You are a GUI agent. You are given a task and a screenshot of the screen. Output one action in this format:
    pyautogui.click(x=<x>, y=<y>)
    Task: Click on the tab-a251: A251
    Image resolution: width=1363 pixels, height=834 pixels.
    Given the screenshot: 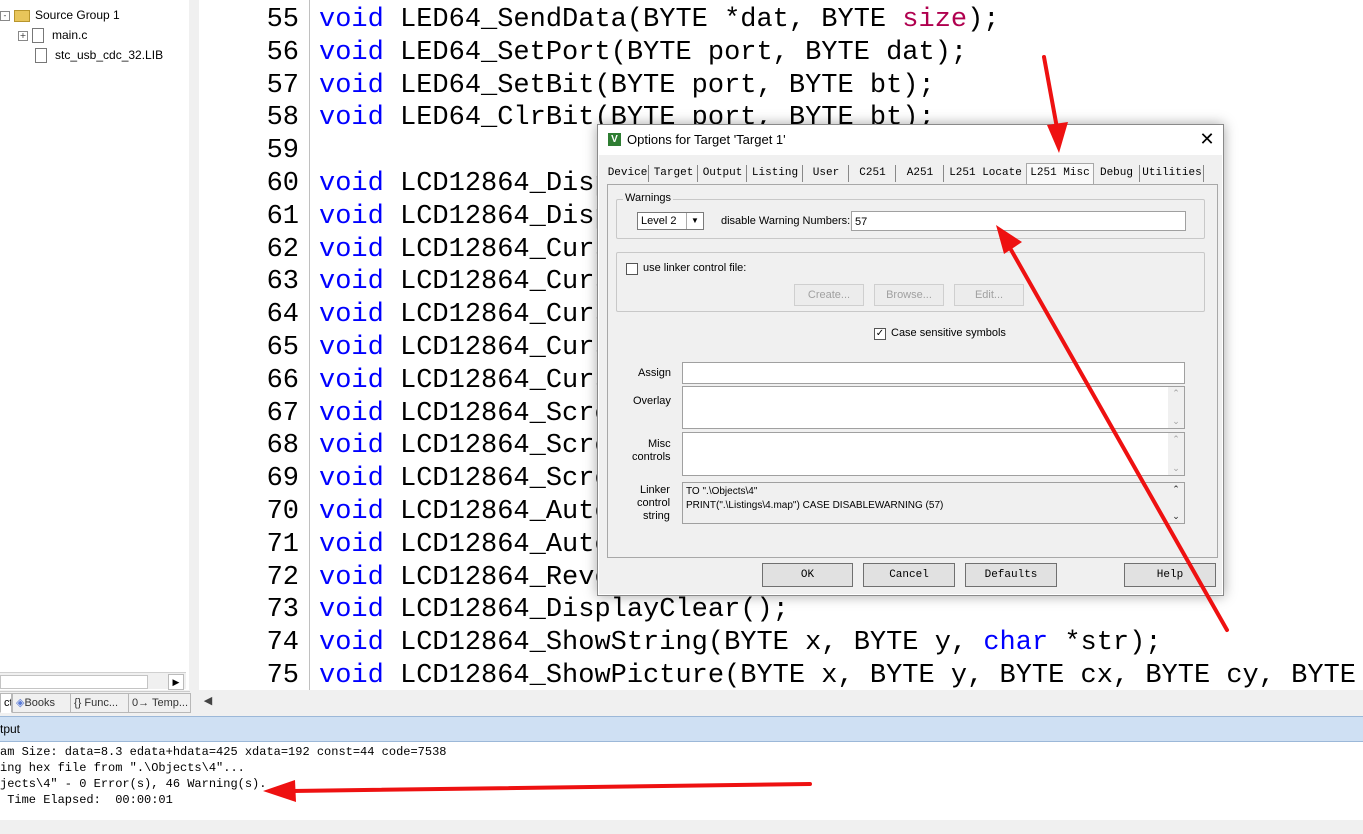 What is the action you would take?
    pyautogui.click(x=920, y=173)
    